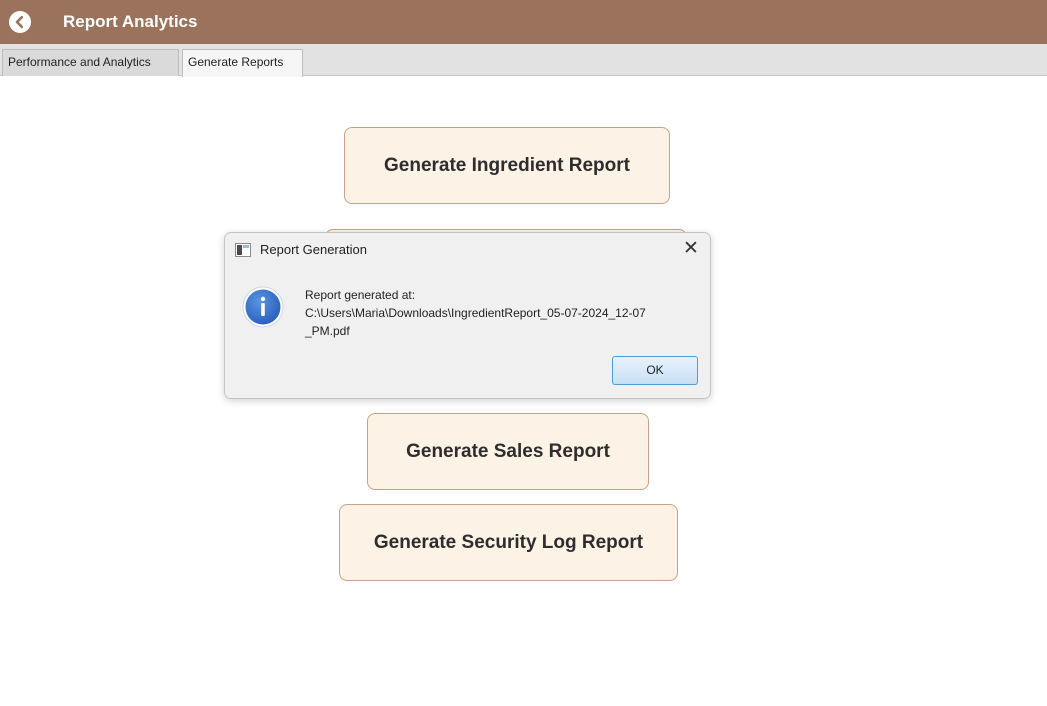 The width and height of the screenshot is (1047, 706). Describe the element at coordinates (508, 451) in the screenshot. I see `generate-sales-report-button: Generate Sales Report` at that location.